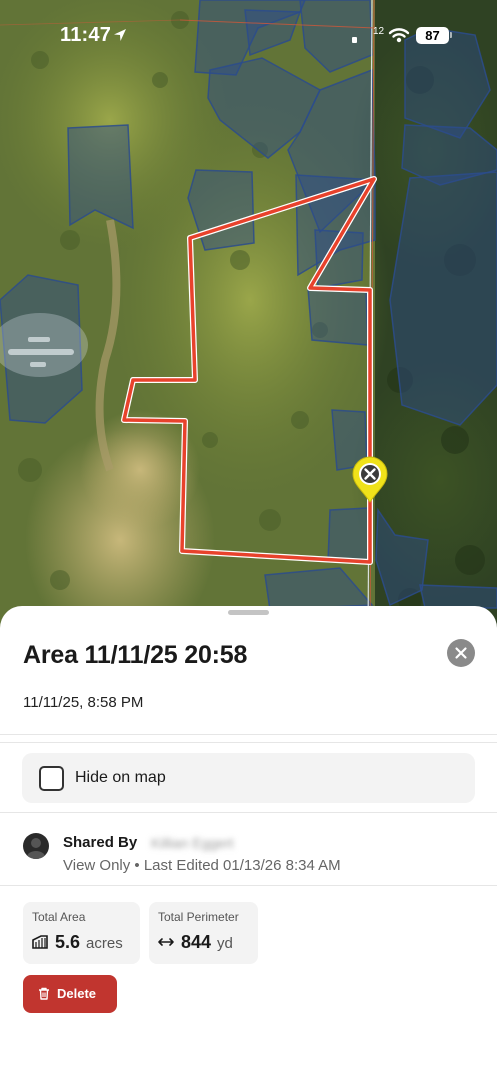 The width and height of the screenshot is (497, 1080). What do you see at coordinates (225, 943) in the screenshot?
I see `total-perimeter-unit: yd` at bounding box center [225, 943].